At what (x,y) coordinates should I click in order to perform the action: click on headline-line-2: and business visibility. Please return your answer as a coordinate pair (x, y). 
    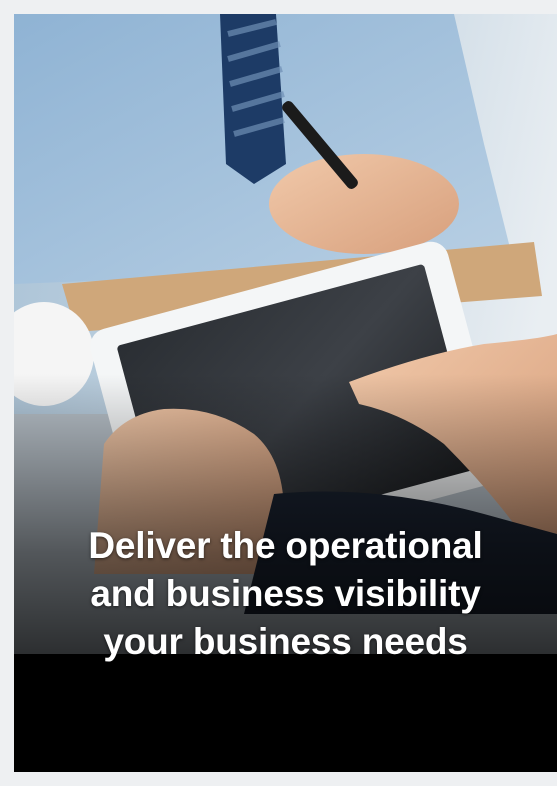
    Looking at the image, I should click on (285, 593).